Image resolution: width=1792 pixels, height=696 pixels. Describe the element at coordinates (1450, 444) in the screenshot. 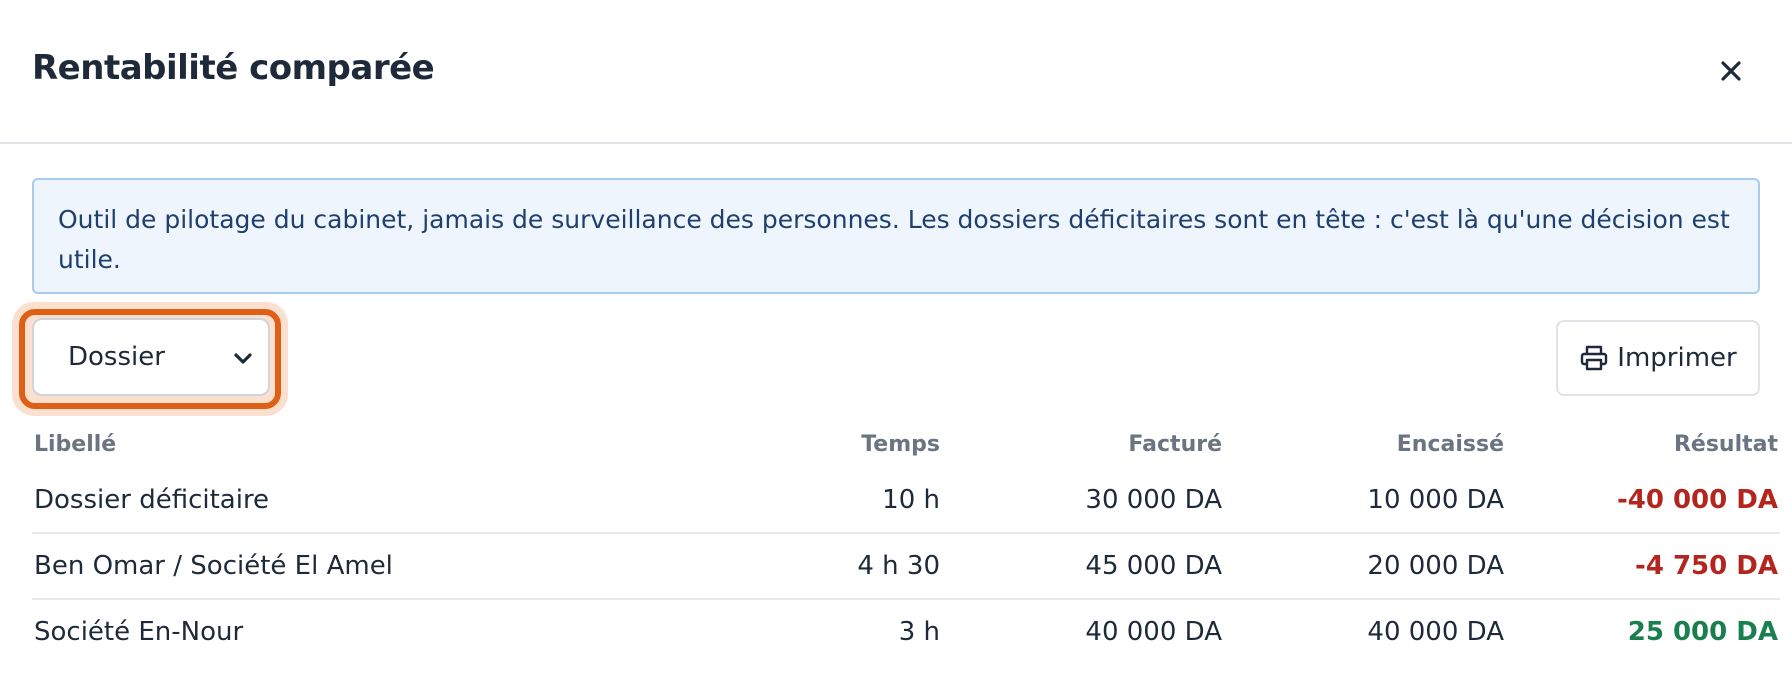

I see `column-header-collected: Encaissé` at that location.